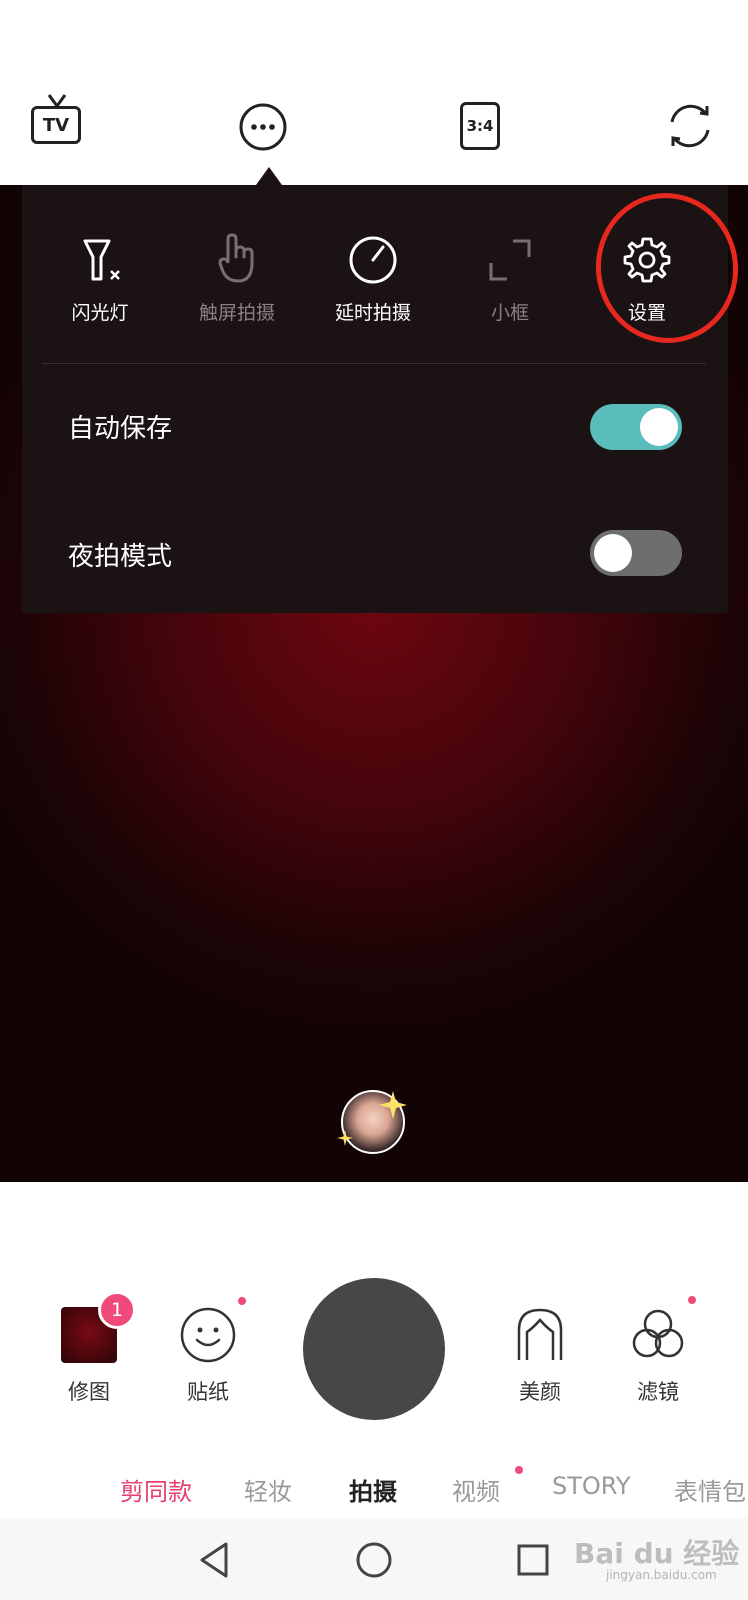 Image resolution: width=748 pixels, height=1600 pixels. I want to click on tv-icon: TV, so click(56, 125).